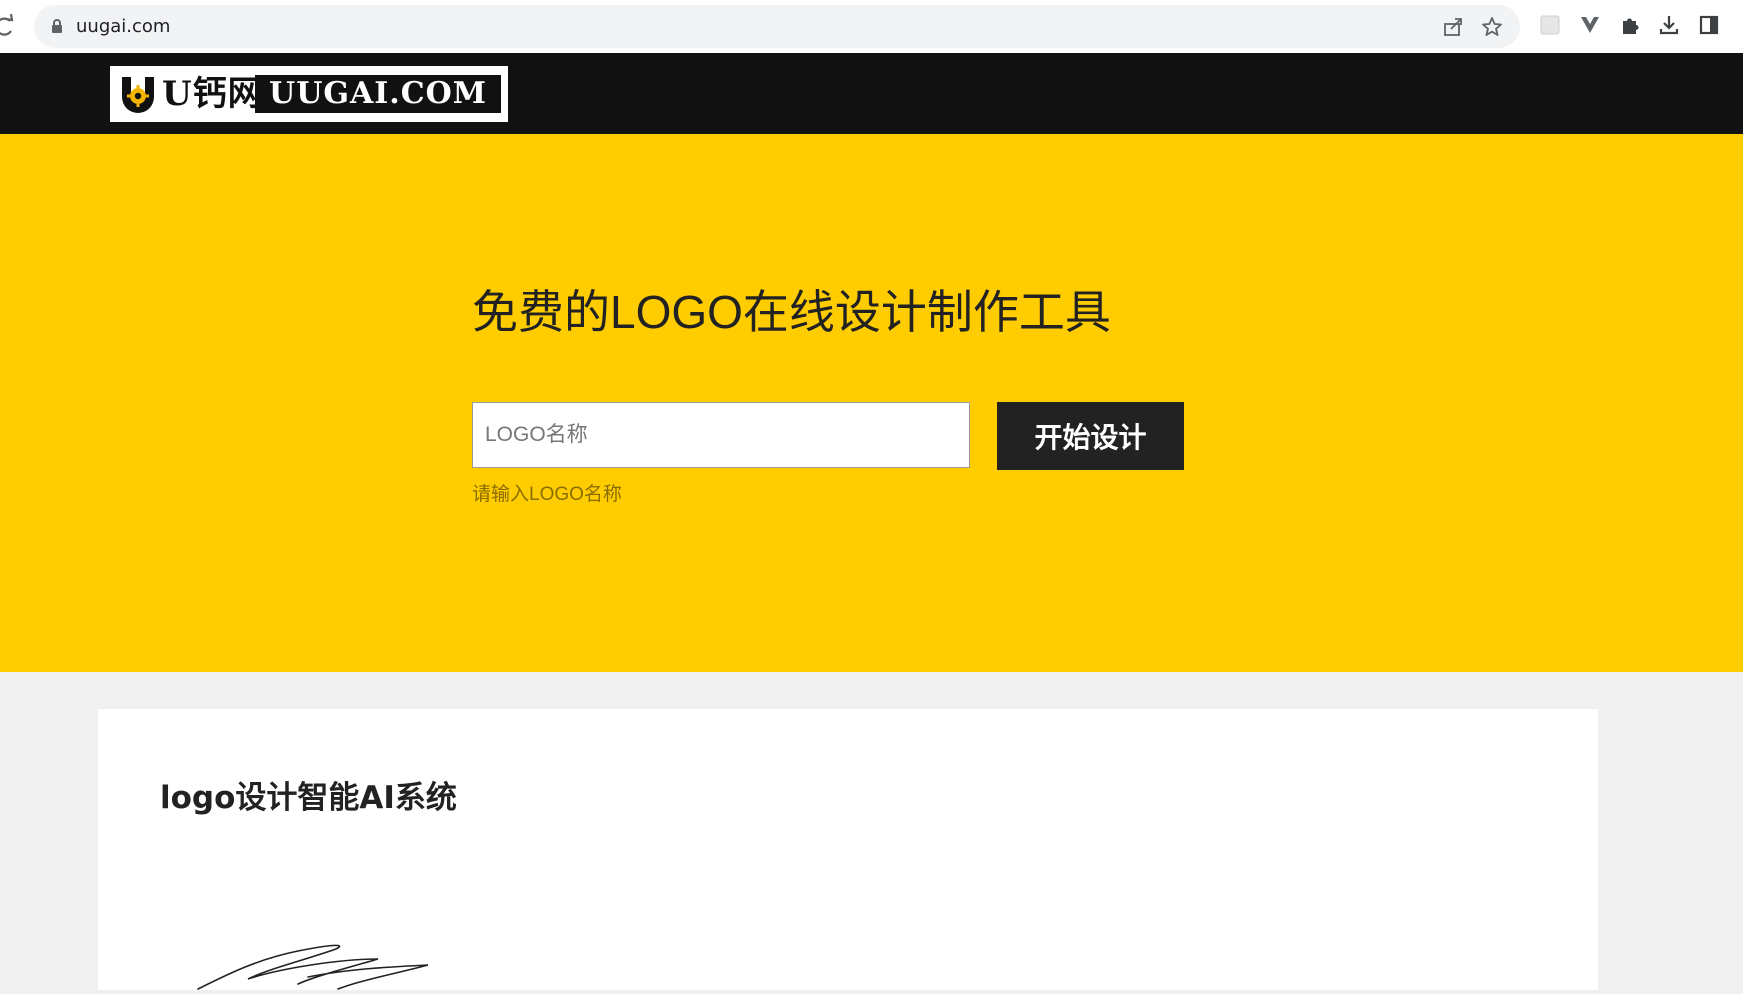 The width and height of the screenshot is (1743, 994). I want to click on puzzle-icon, so click(1630, 25).